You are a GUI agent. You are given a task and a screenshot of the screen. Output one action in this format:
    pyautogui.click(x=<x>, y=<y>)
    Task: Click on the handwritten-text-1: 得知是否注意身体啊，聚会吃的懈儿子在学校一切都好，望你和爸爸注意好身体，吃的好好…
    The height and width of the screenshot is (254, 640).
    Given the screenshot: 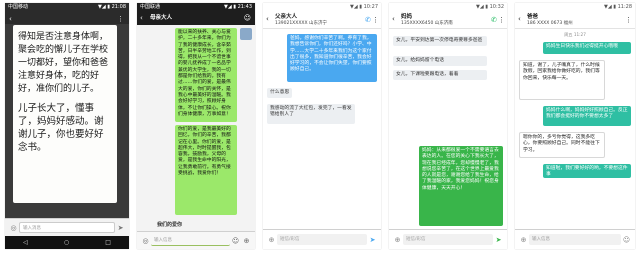 What is the action you would take?
    pyautogui.click(x=63, y=63)
    